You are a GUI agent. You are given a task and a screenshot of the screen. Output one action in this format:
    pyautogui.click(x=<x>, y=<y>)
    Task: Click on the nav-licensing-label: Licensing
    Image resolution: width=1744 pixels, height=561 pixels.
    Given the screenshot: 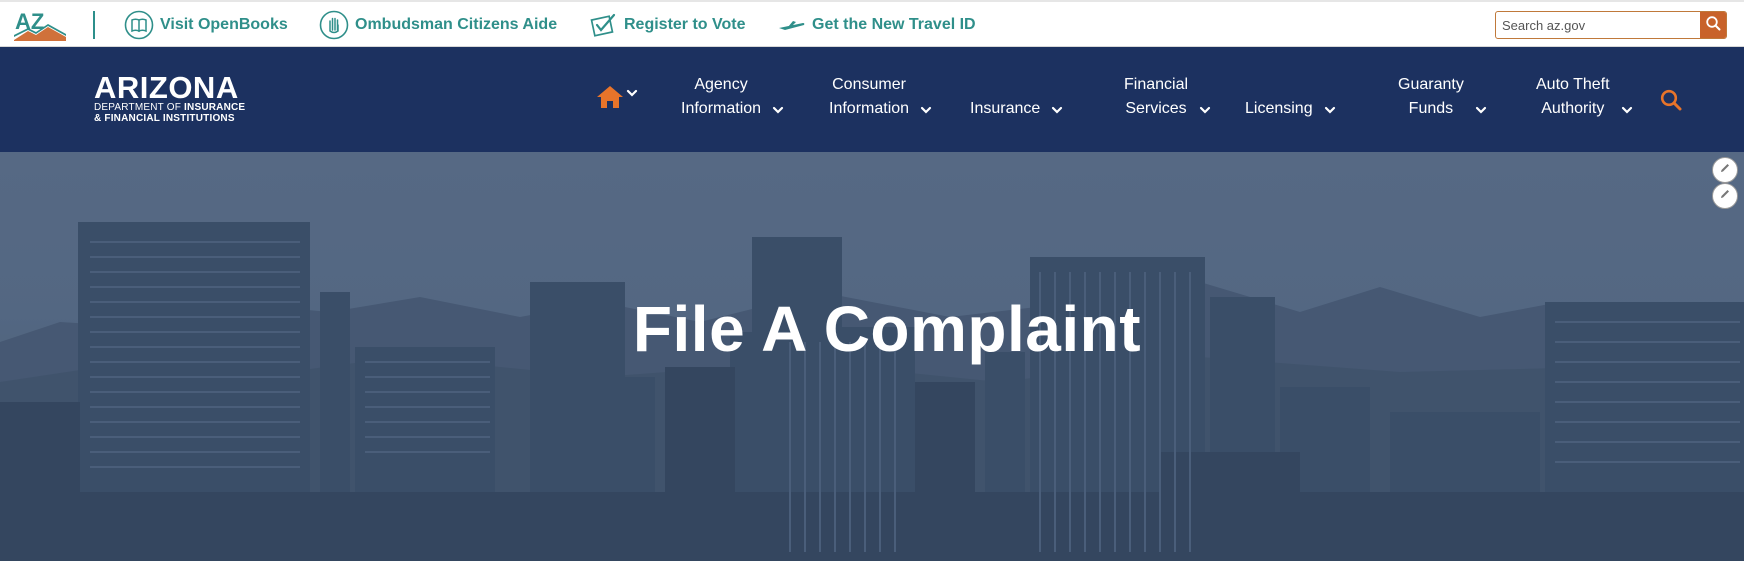 What is the action you would take?
    pyautogui.click(x=1279, y=108)
    